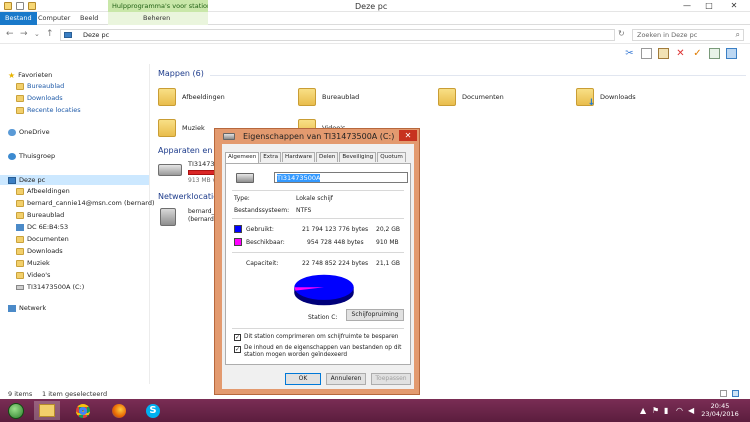 The height and width of the screenshot is (422, 750). What do you see at coordinates (237, 337) in the screenshot?
I see `compress-checkbox: ✓` at bounding box center [237, 337].